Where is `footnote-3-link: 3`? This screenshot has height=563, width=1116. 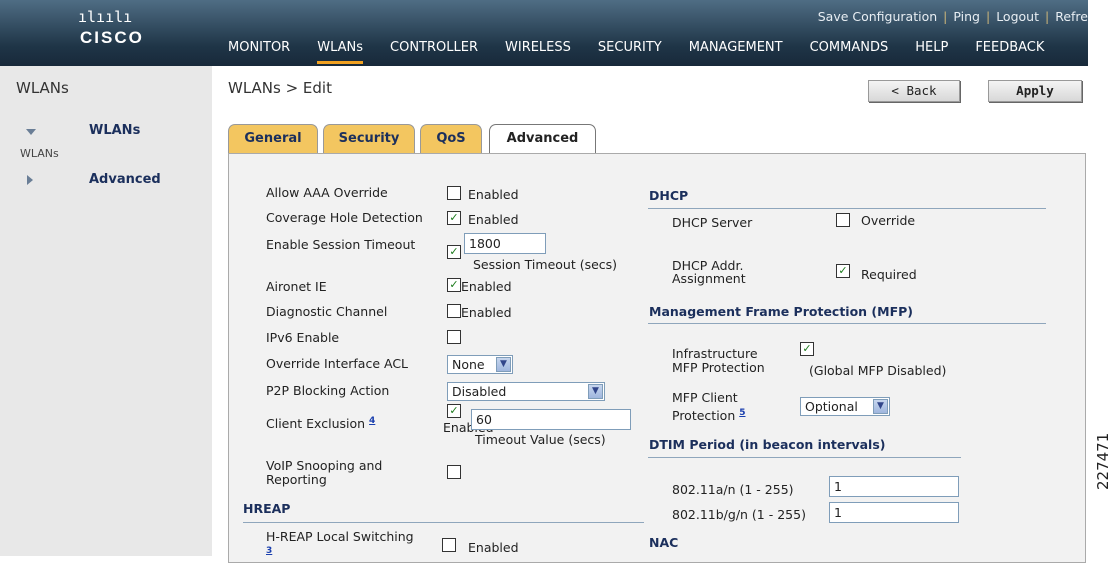
footnote-3-link: 3 is located at coordinates (269, 552).